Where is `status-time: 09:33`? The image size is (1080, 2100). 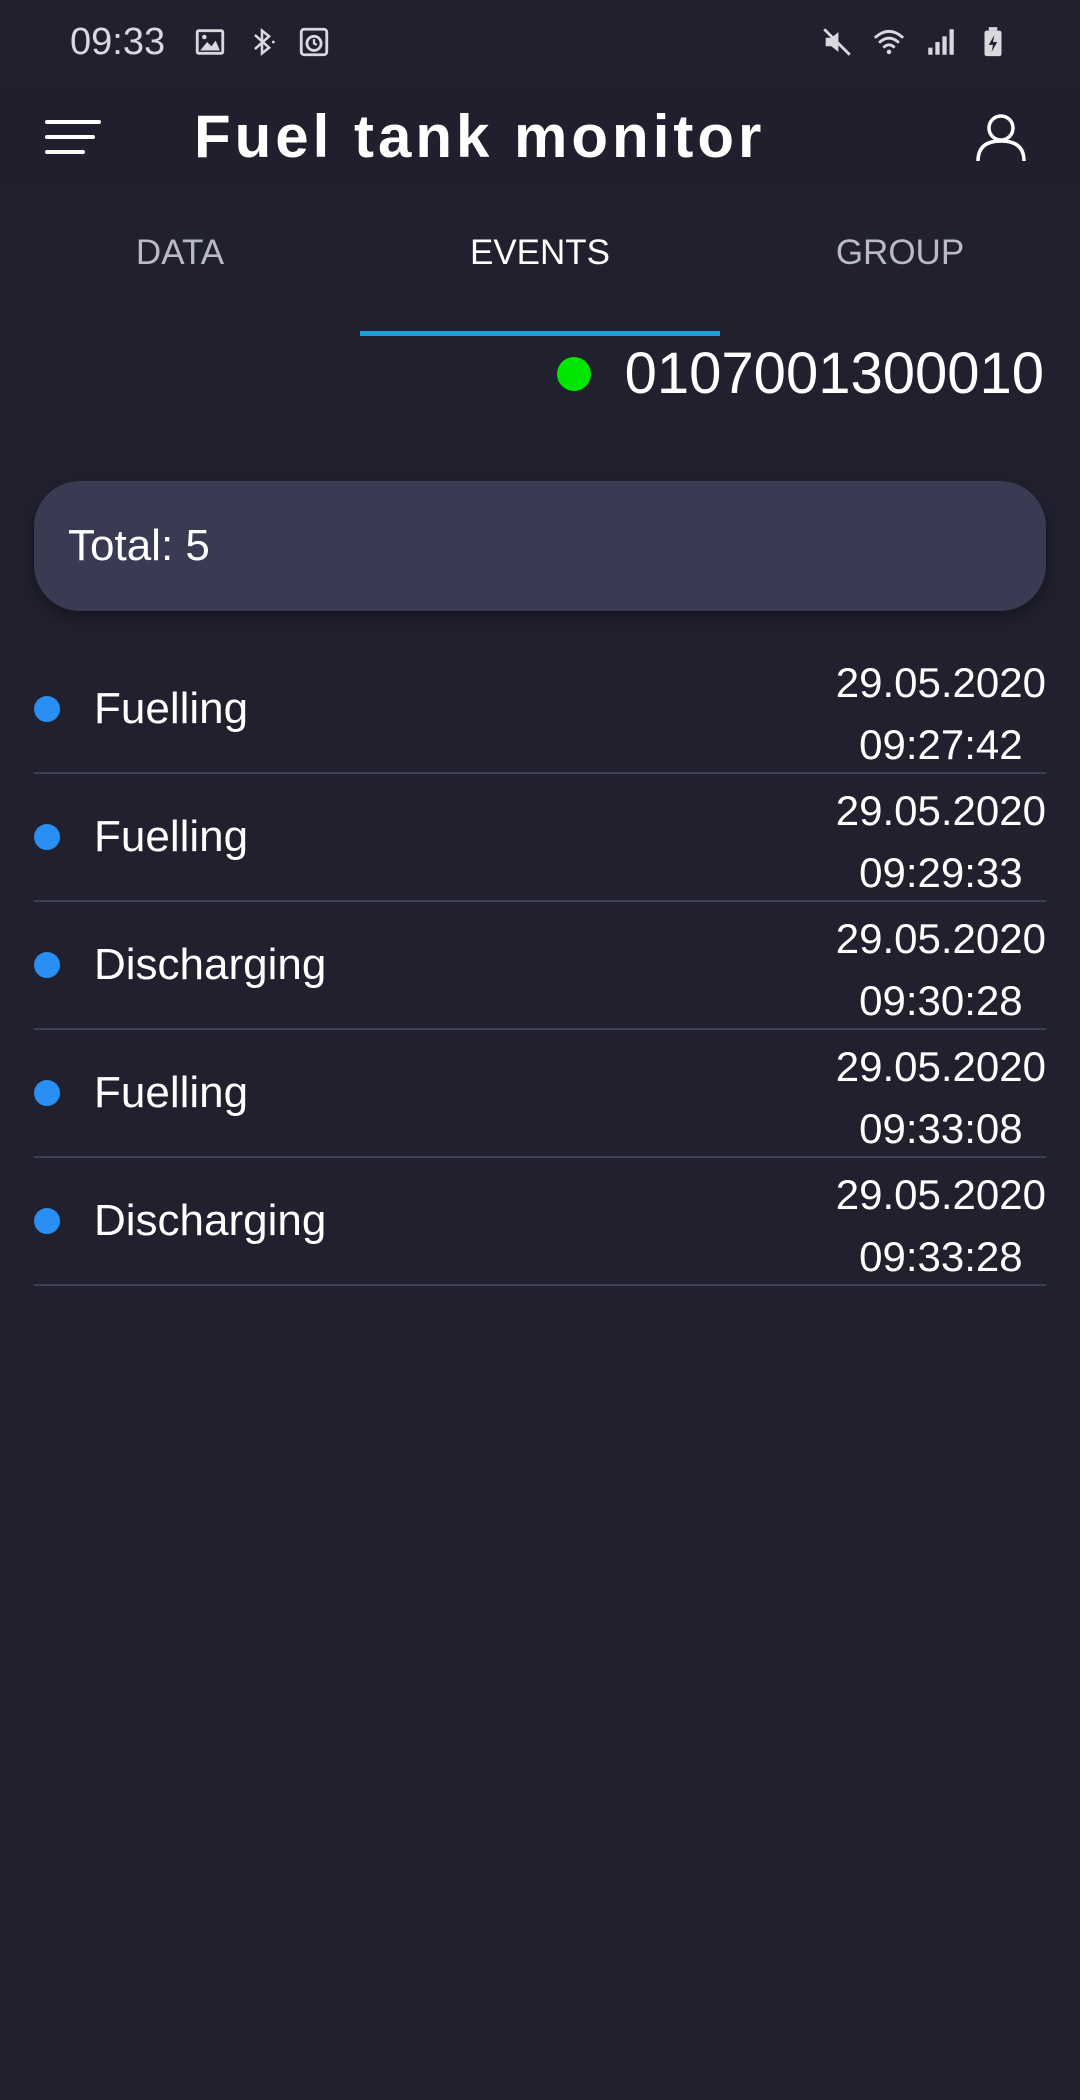
status-time: 09:33 is located at coordinates (118, 41).